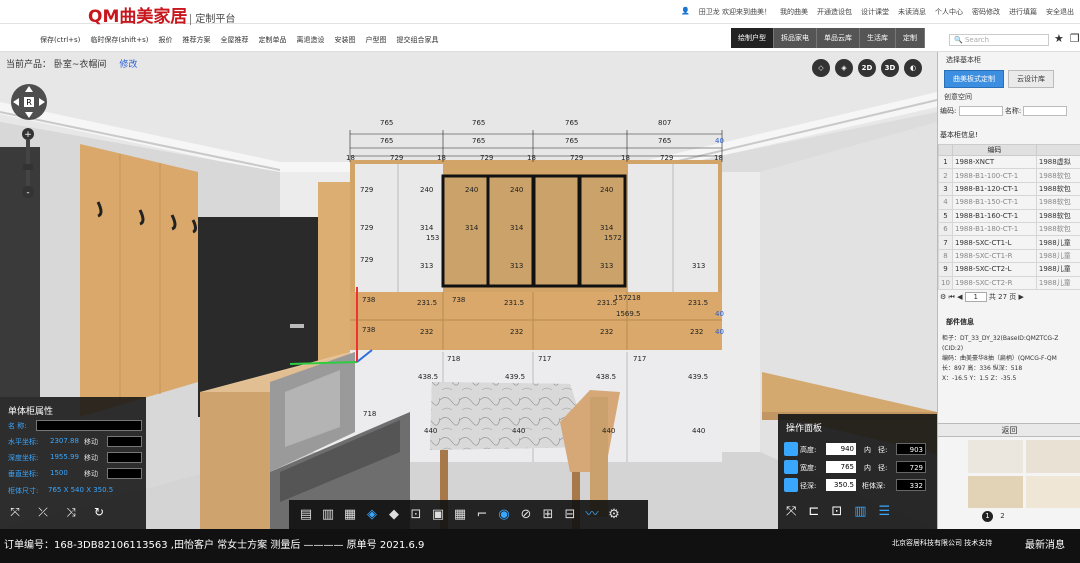 This screenshot has height=563, width=1080. I want to click on table-row: 7 1988-SXC-CT1-L 1988儿童, so click(1009, 242).